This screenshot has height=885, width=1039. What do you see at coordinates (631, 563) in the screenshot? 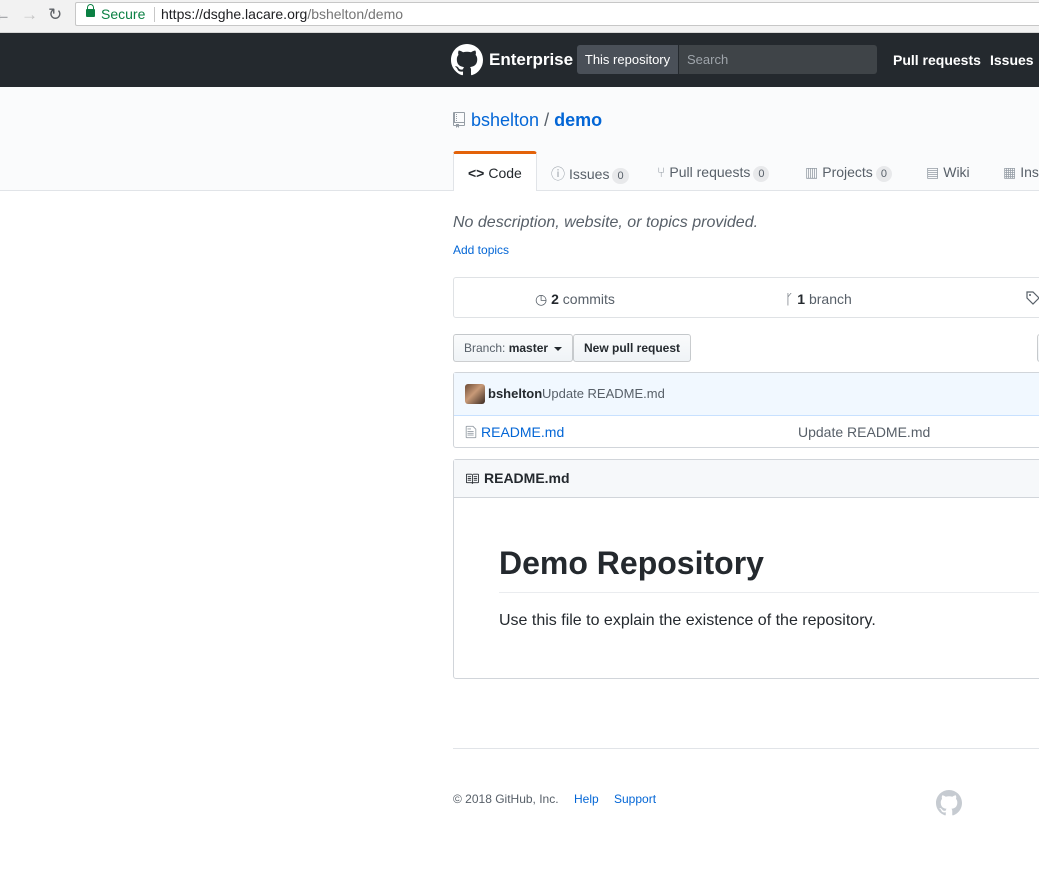
I see `readme-heading: Demo Repository` at bounding box center [631, 563].